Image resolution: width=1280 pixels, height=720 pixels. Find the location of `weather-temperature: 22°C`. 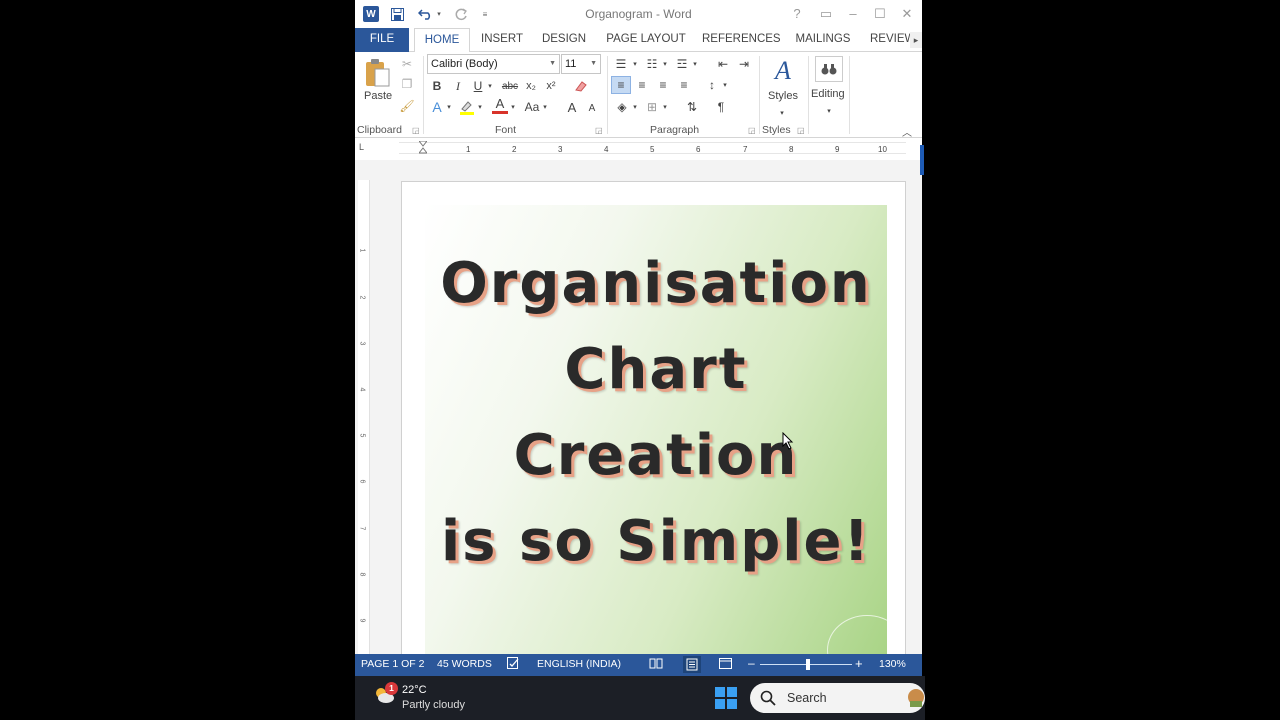

weather-temperature: 22°C is located at coordinates (414, 690).